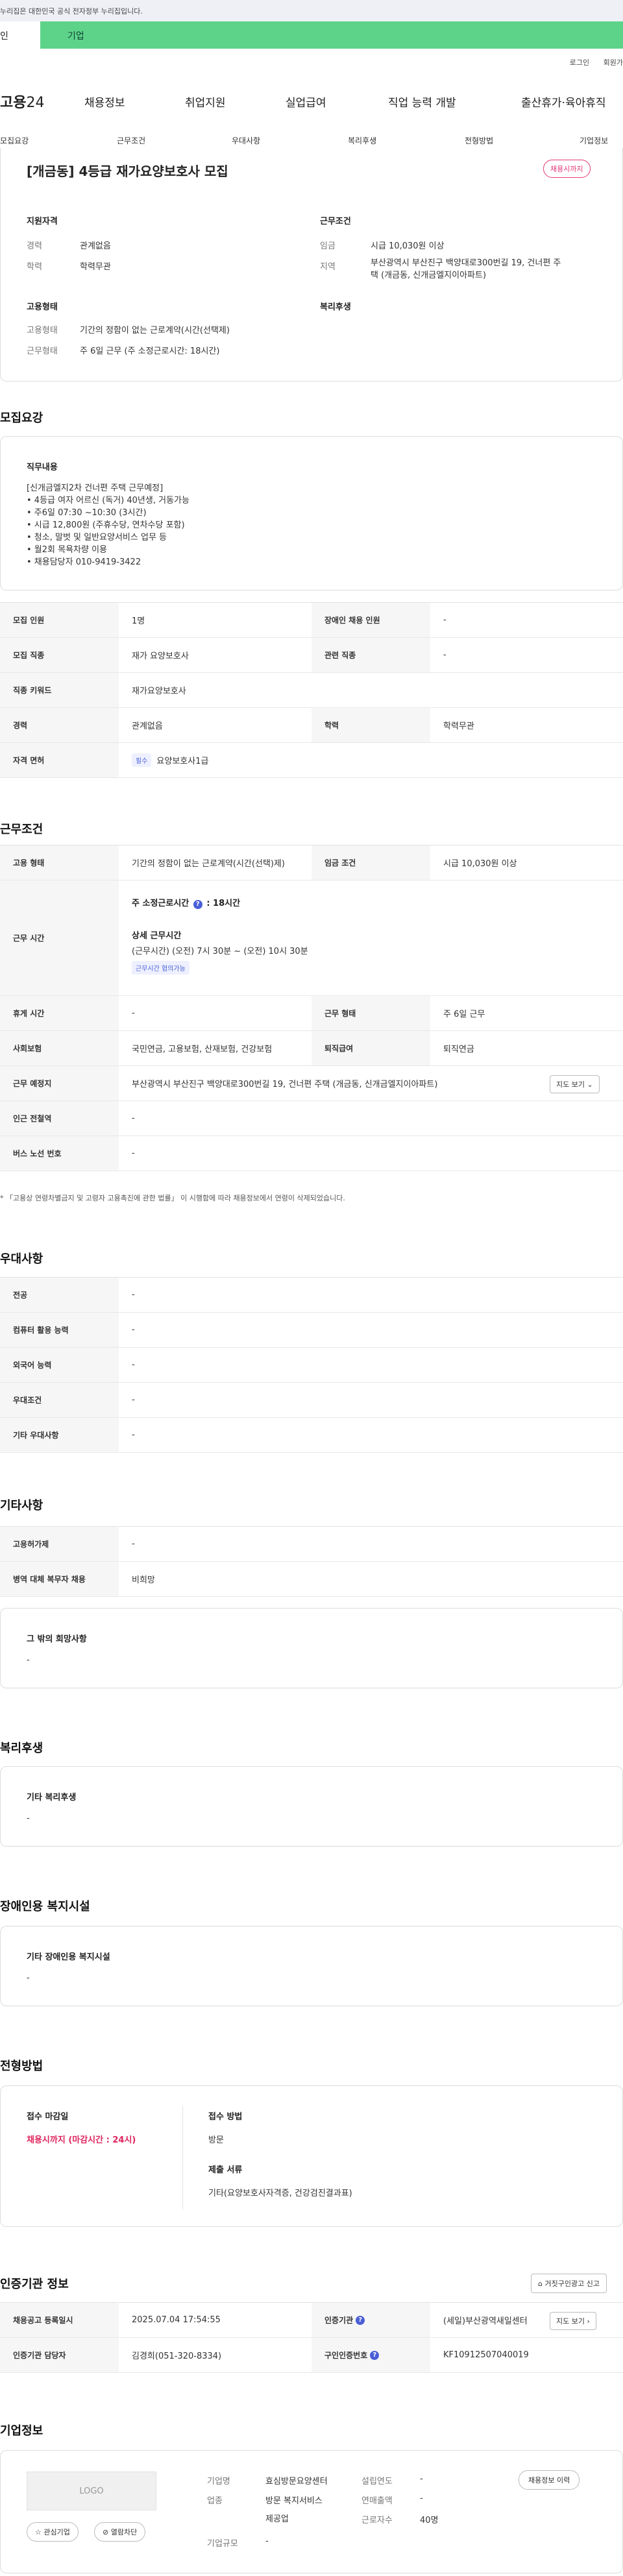 The width and height of the screenshot is (623, 2576). What do you see at coordinates (311, 1118) in the screenshot?
I see `table-row: 인근 전철역 -` at bounding box center [311, 1118].